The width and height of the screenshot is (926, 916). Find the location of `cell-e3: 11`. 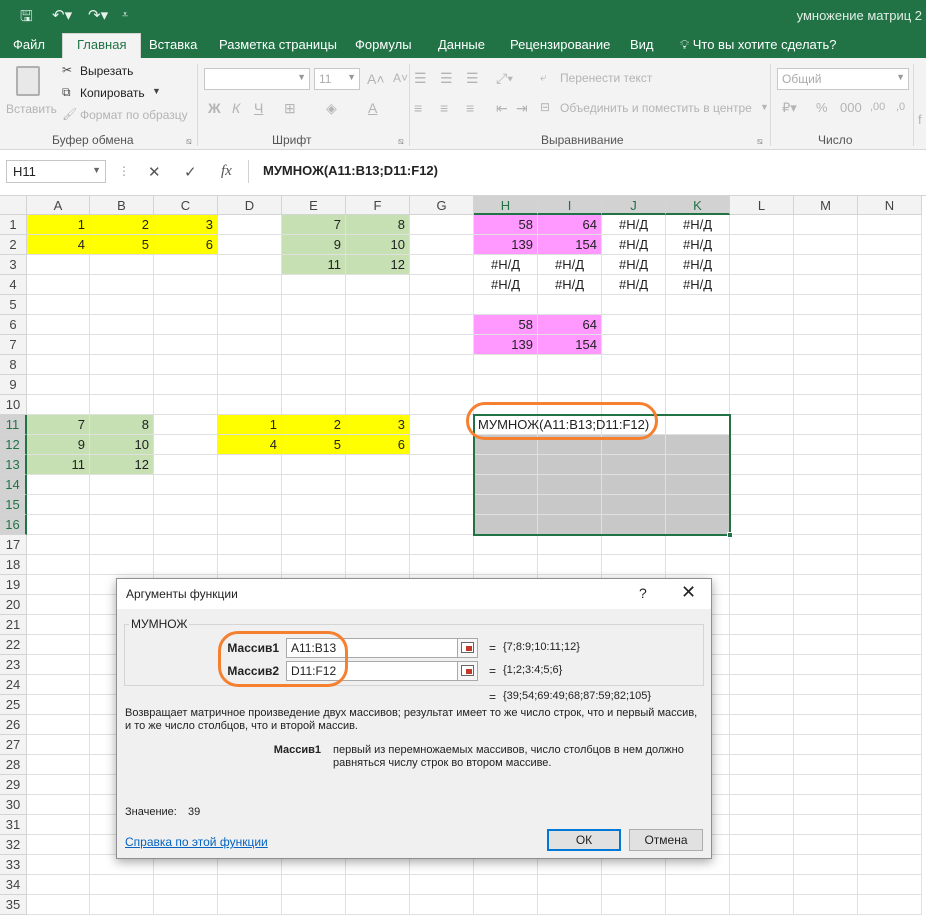

cell-e3: 11 is located at coordinates (314, 265).